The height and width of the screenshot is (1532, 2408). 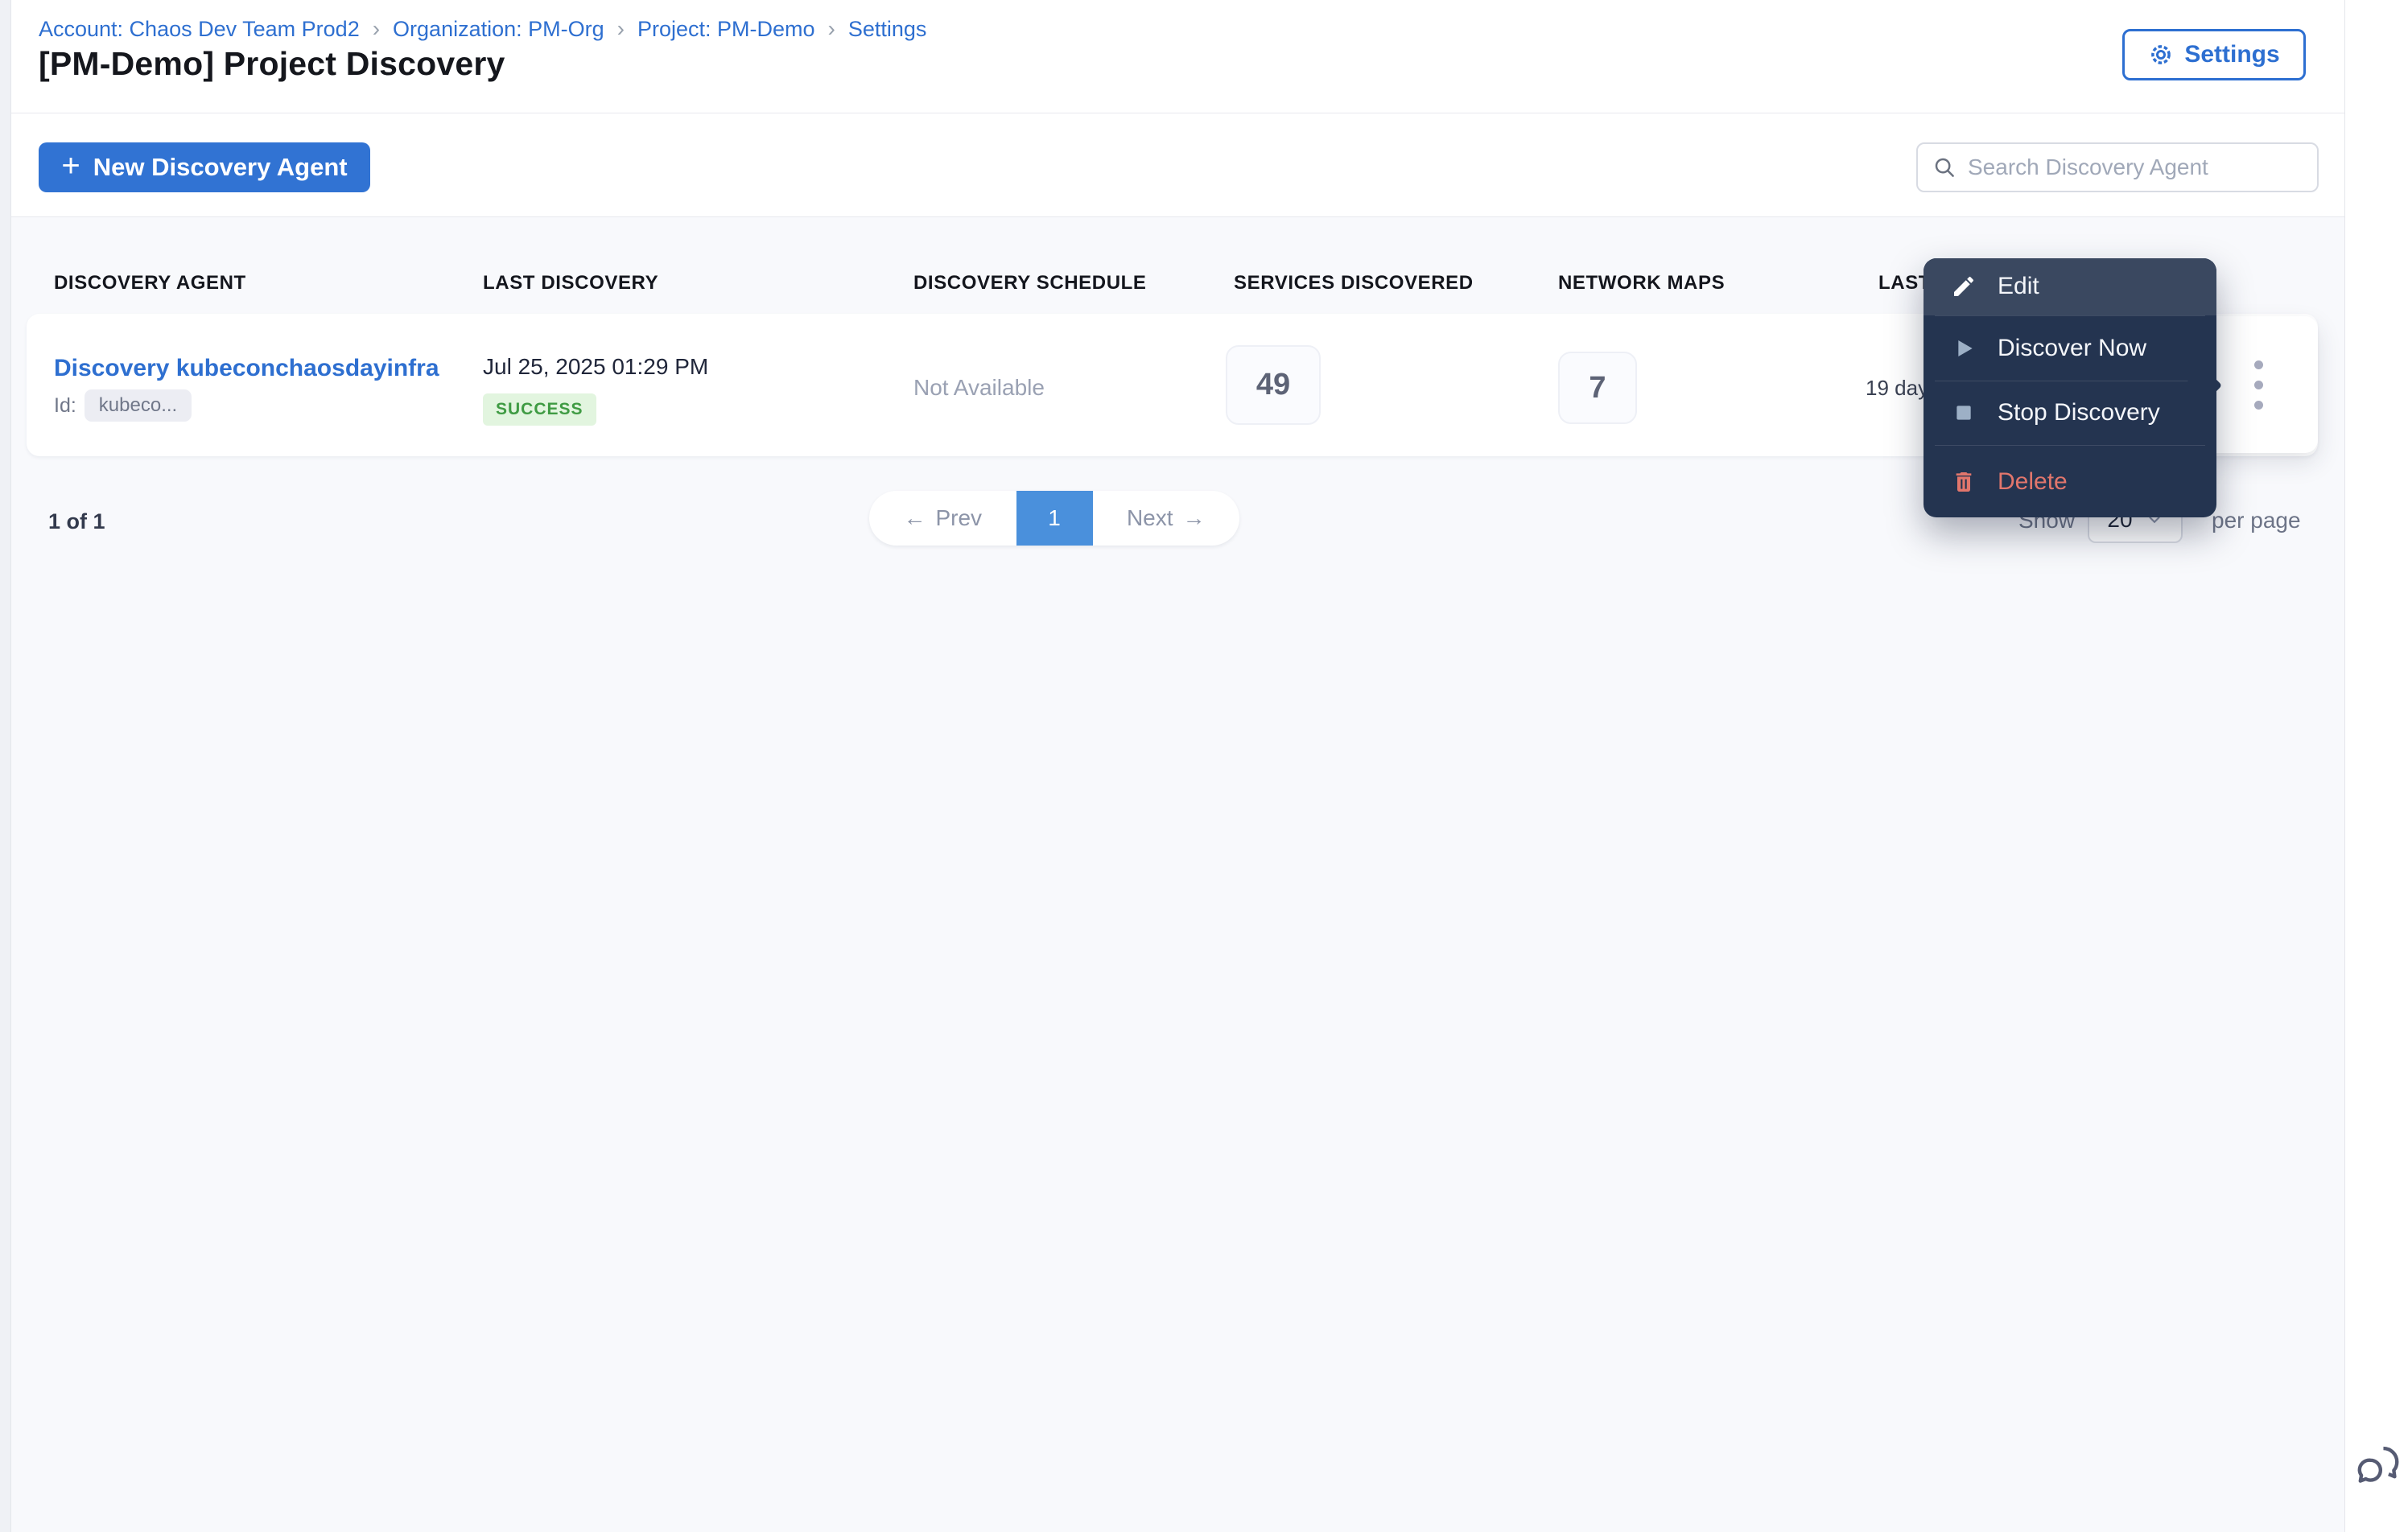 What do you see at coordinates (220, 167) in the screenshot?
I see `new-discovery-agent-label: New Discovery Agent` at bounding box center [220, 167].